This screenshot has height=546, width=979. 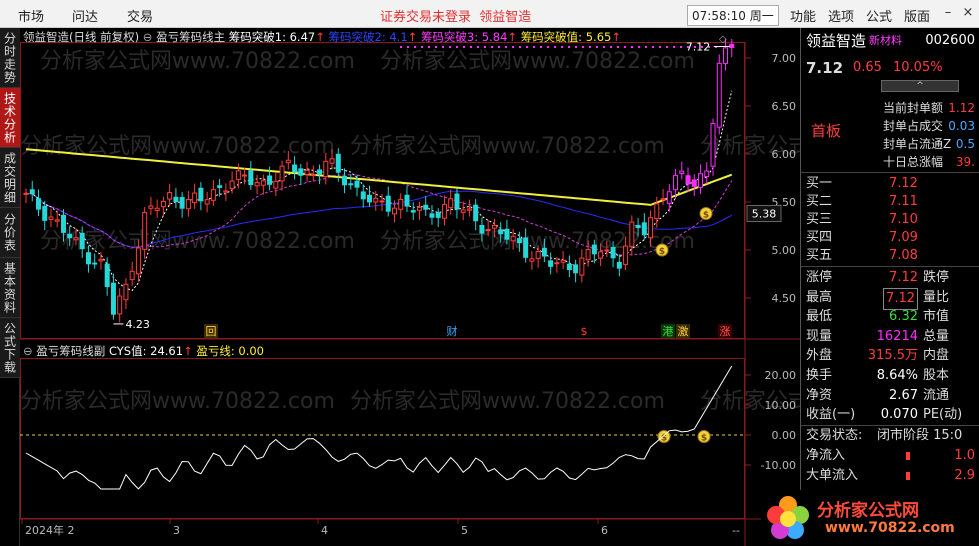 I want to click on menu-formula: 公式, so click(x=879, y=15).